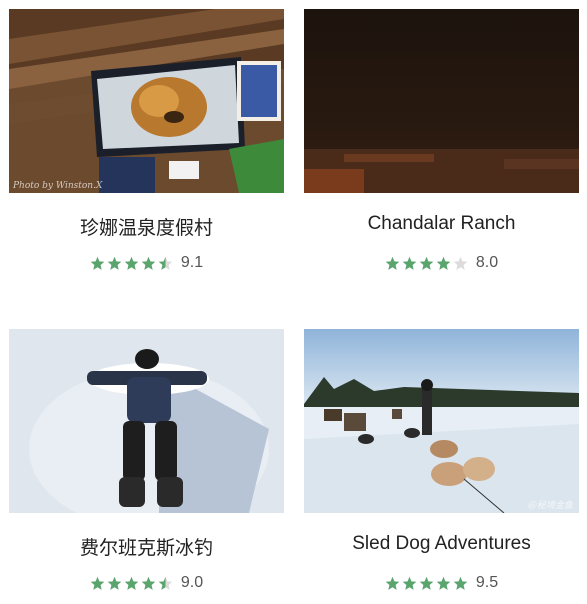 This screenshot has height=604, width=587. I want to click on attraction-rating: 9.5, so click(441, 583).